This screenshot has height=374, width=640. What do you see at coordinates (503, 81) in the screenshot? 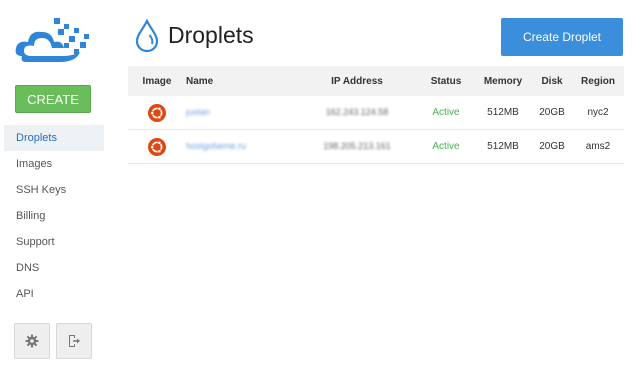
I see `column-header-memory: Memory` at bounding box center [503, 81].